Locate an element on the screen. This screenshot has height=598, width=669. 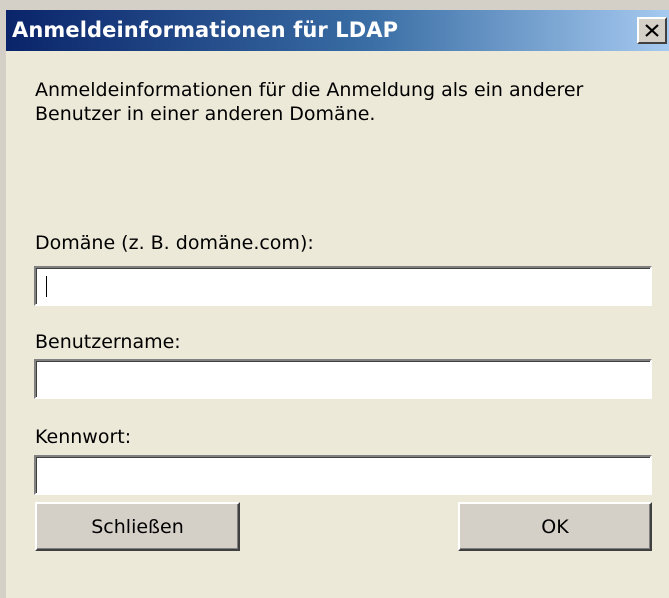
title-close-button is located at coordinates (652, 30).